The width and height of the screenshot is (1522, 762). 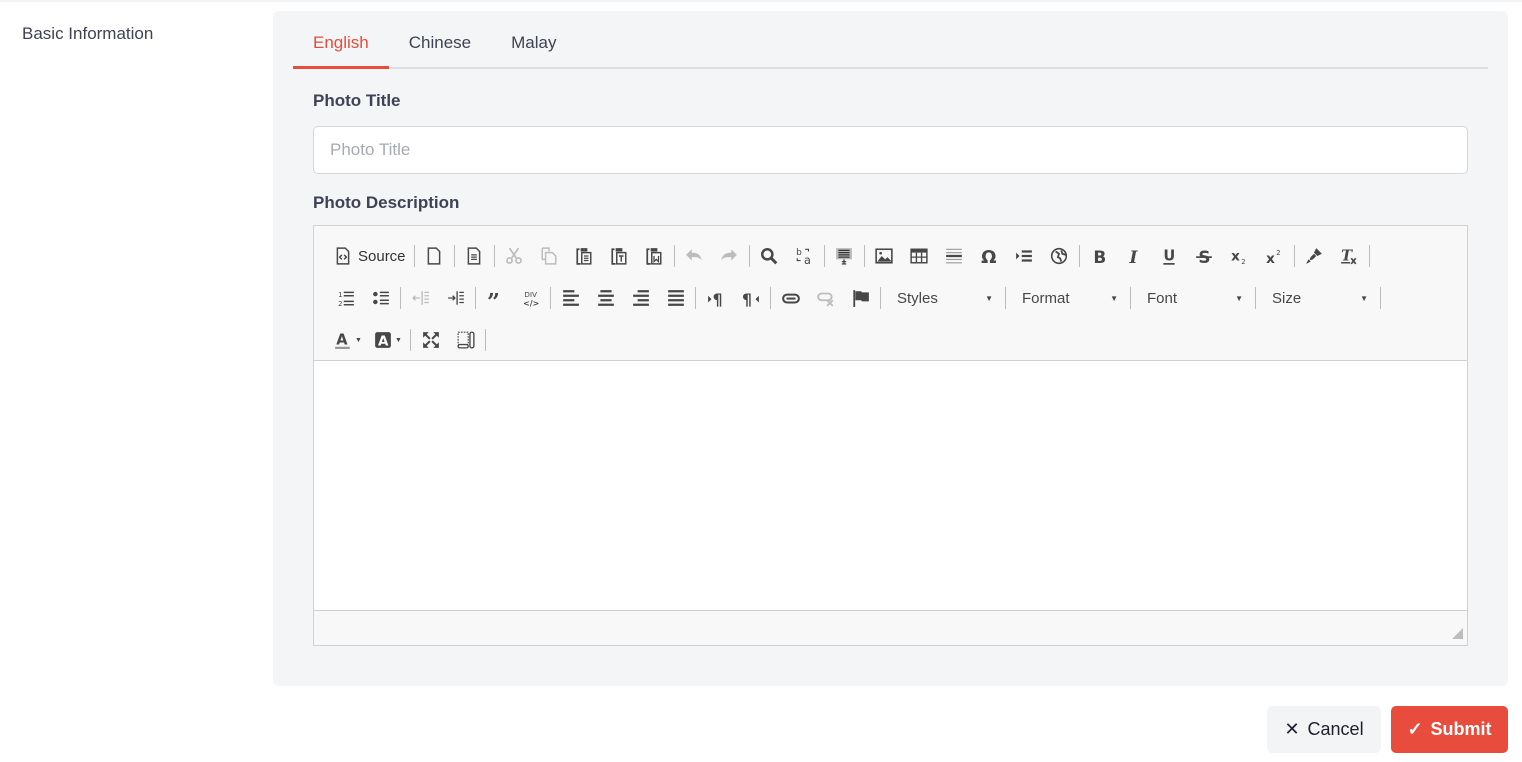 I want to click on horizontal-rule-button, so click(x=954, y=256).